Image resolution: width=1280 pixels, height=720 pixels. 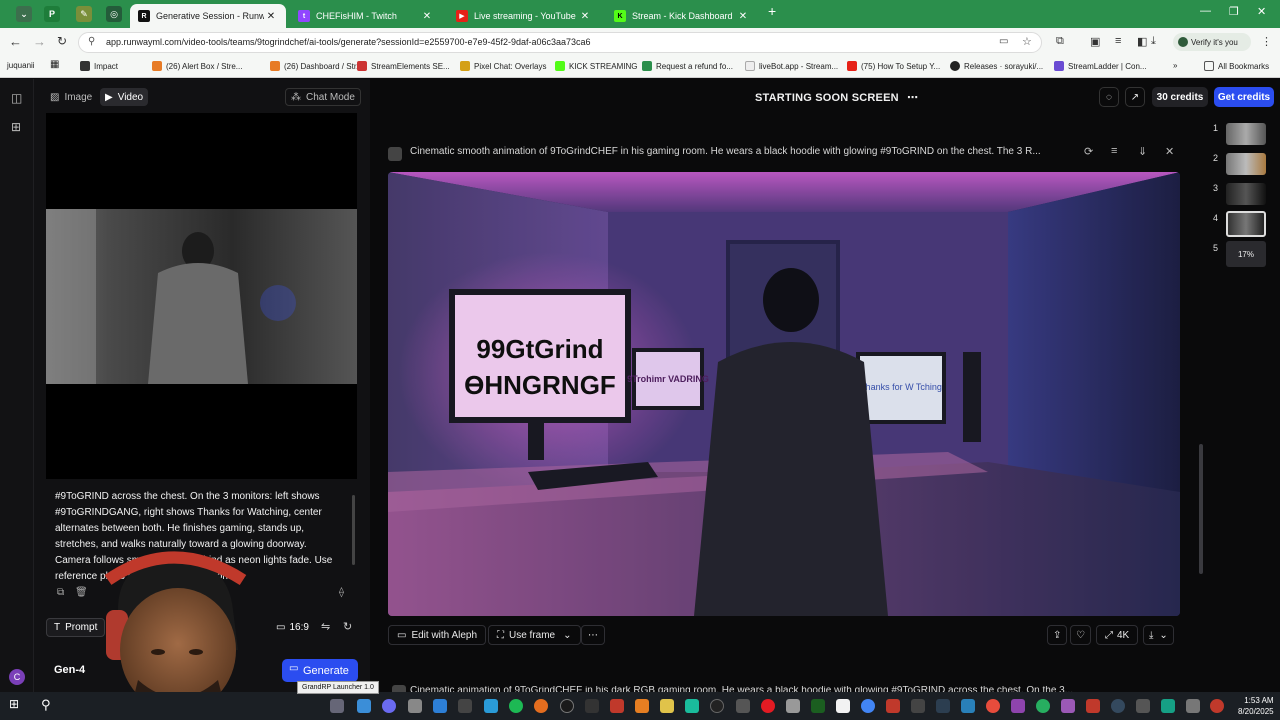 I want to click on forward-icon: →, so click(x=39, y=41).